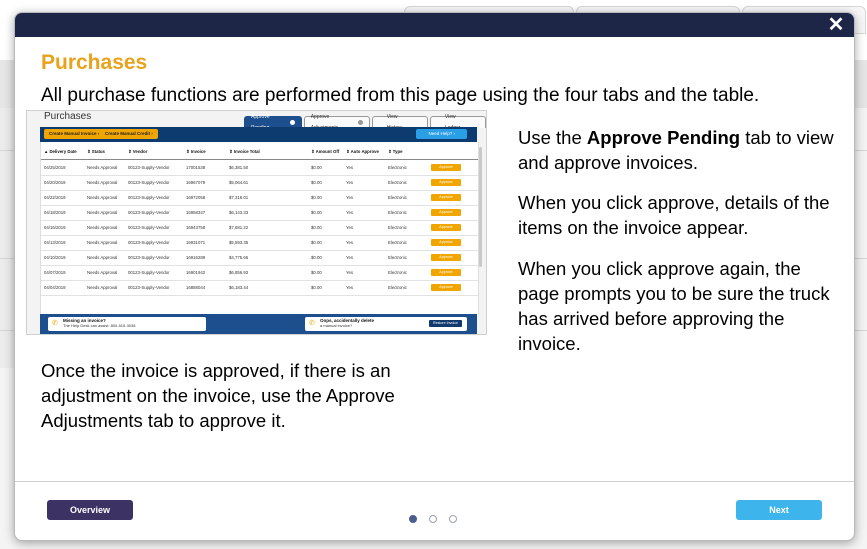 The image size is (867, 549). What do you see at coordinates (55, 197) in the screenshot?
I see `table-cell: 04/22/2019` at bounding box center [55, 197].